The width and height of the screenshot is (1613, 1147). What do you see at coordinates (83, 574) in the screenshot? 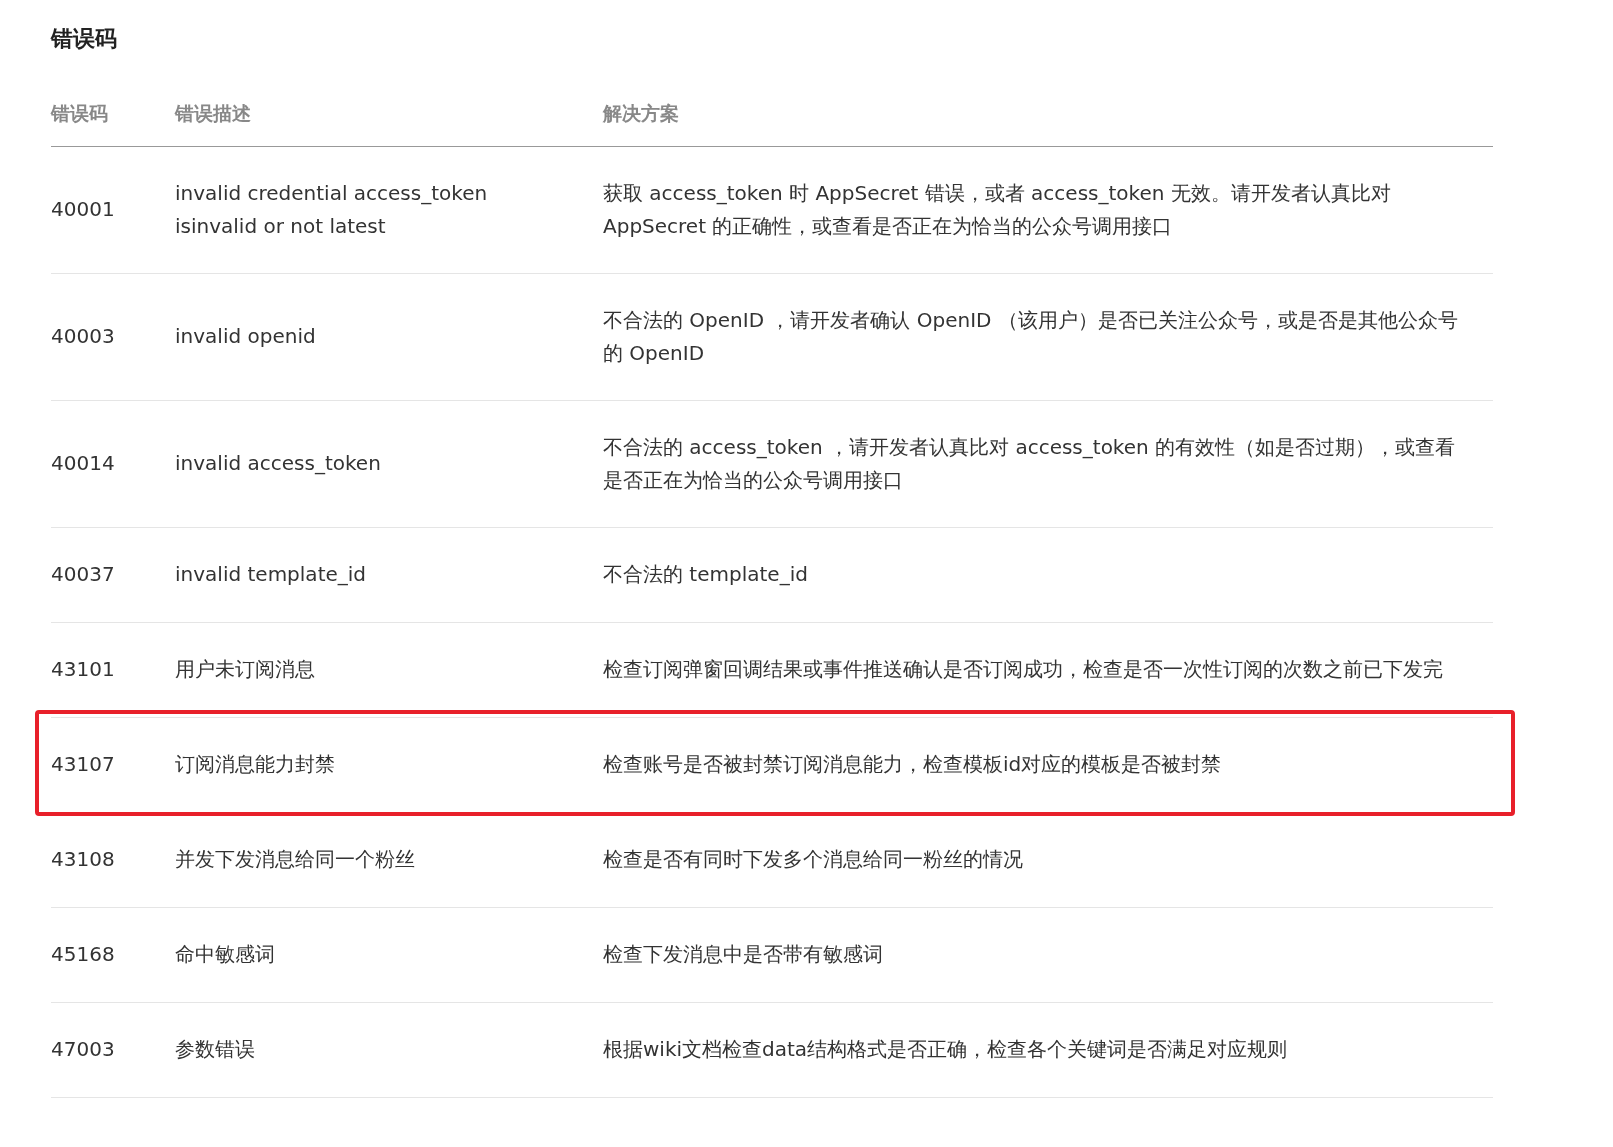
I see `table-cell-text: 40037` at bounding box center [83, 574].